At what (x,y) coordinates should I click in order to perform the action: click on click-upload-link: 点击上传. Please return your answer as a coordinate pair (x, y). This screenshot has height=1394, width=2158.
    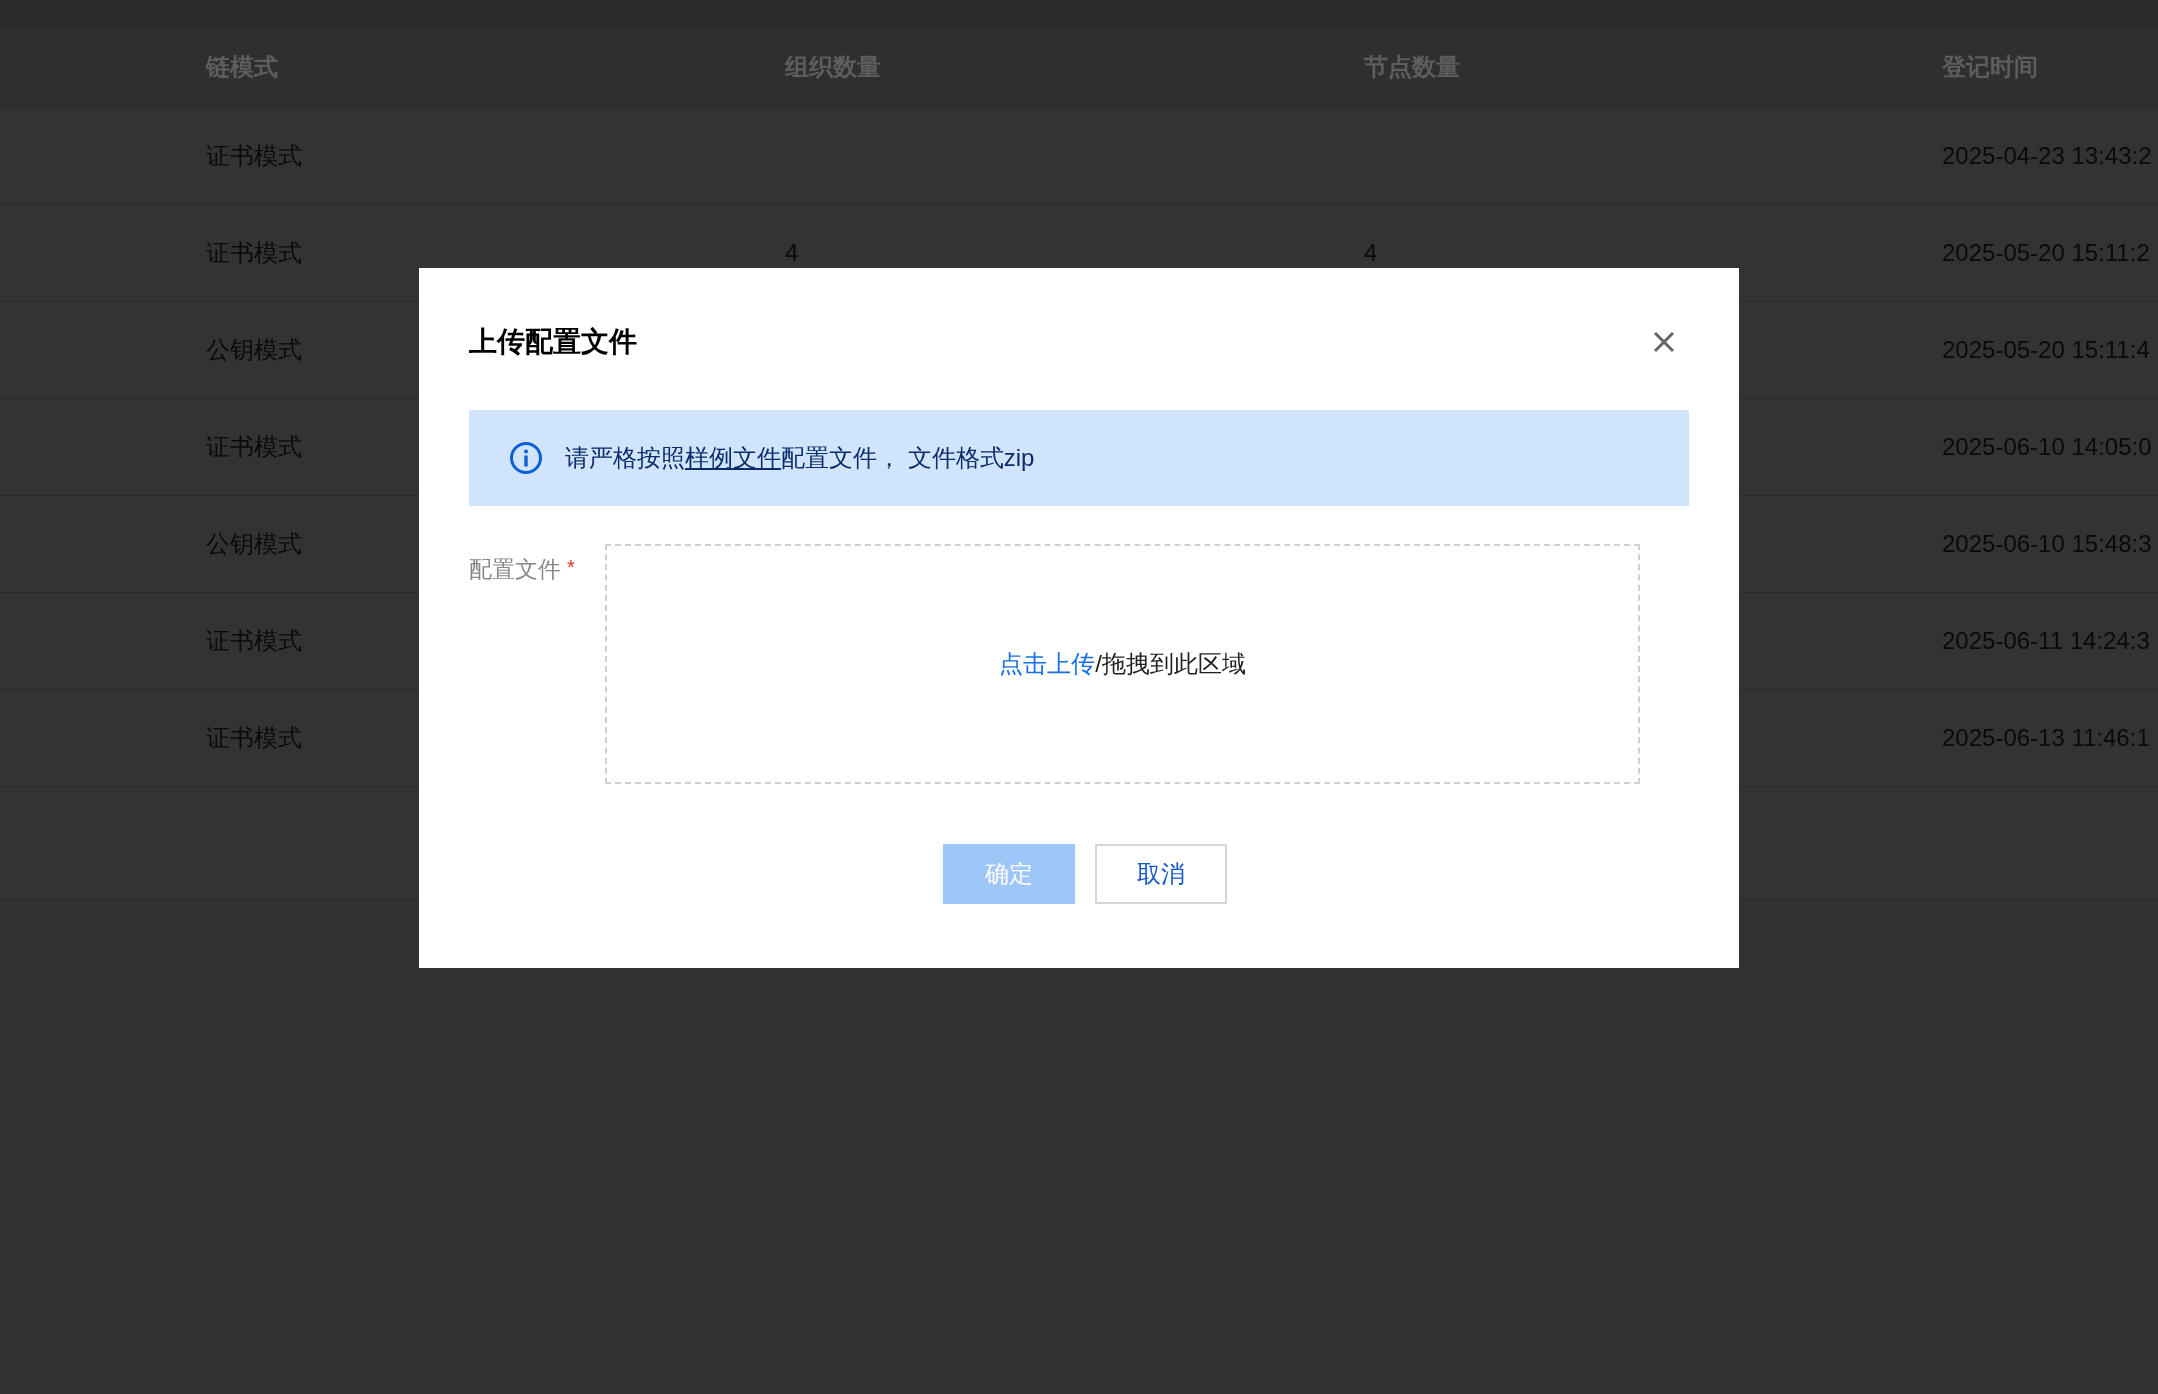
    Looking at the image, I should click on (1047, 663).